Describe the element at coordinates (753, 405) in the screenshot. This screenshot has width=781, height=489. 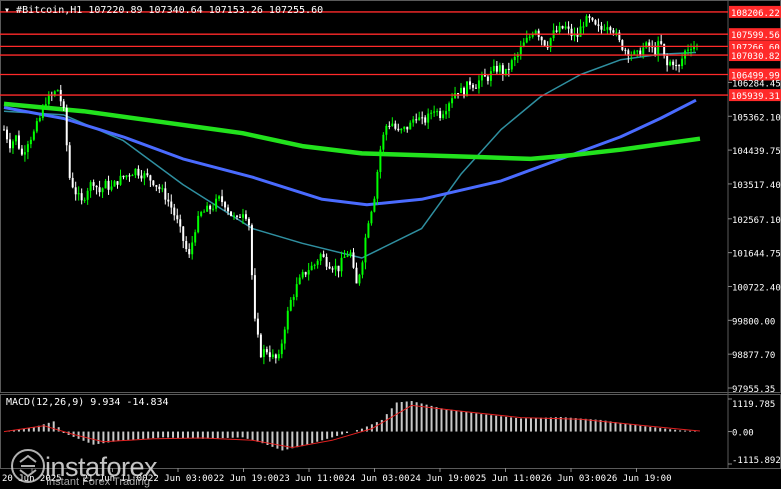
I see `macd-tick-label: 1119.785` at that location.